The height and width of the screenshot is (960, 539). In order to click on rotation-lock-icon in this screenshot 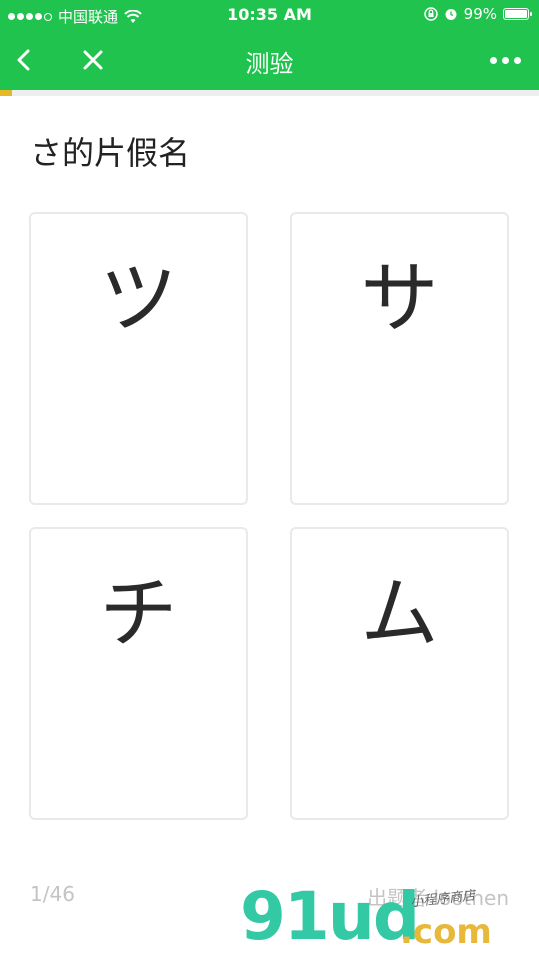, I will do `click(430, 14)`.